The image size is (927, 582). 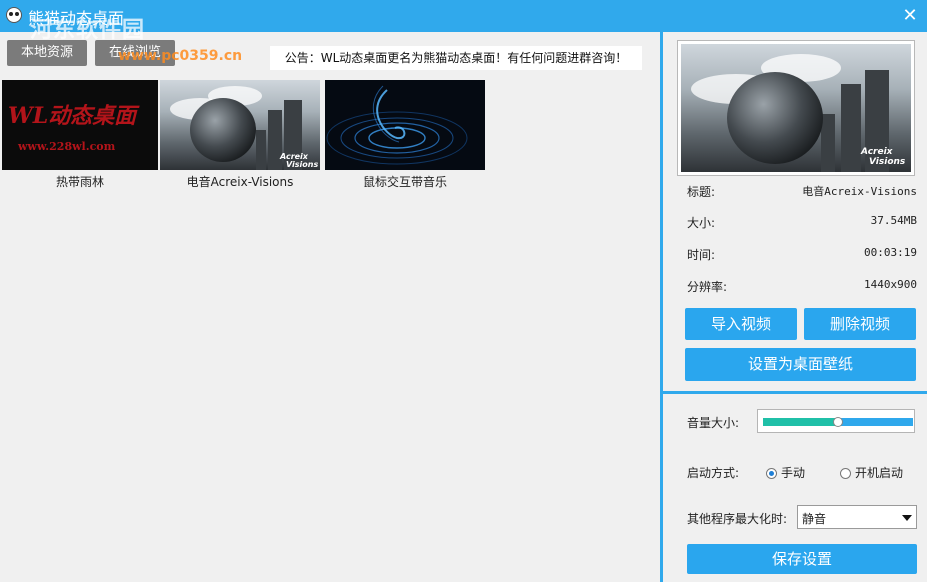 I want to click on video-caption: 鼠标交互带音乐, so click(x=404, y=182).